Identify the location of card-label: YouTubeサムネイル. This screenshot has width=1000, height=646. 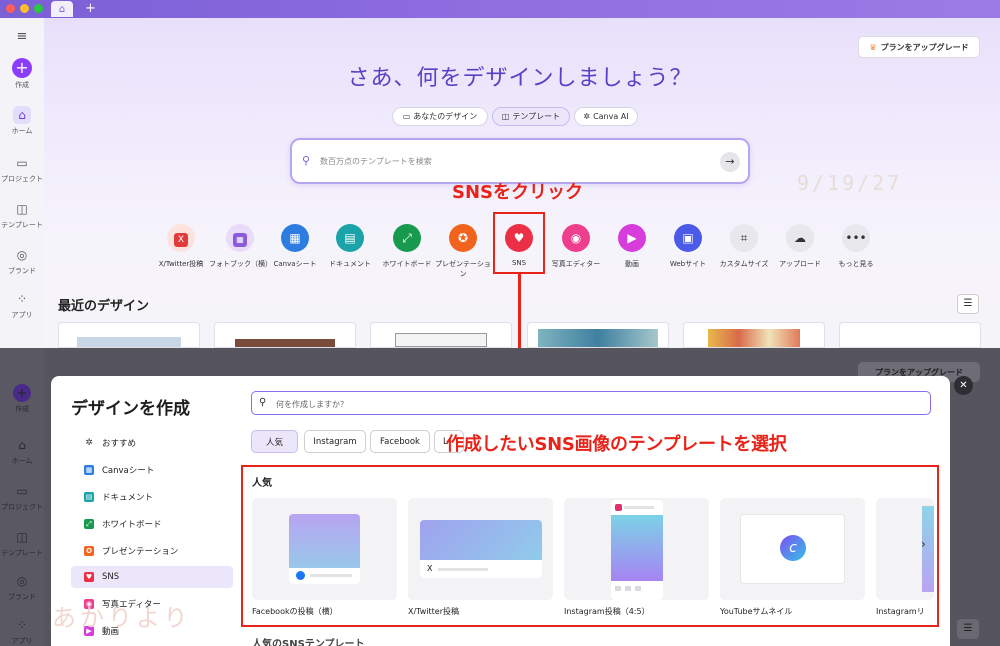
(756, 611).